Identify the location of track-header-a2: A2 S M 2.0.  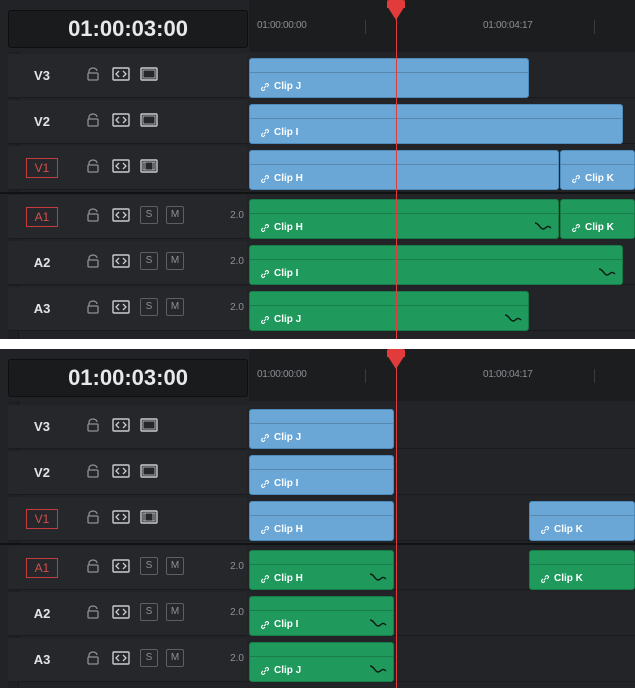
(127, 614).